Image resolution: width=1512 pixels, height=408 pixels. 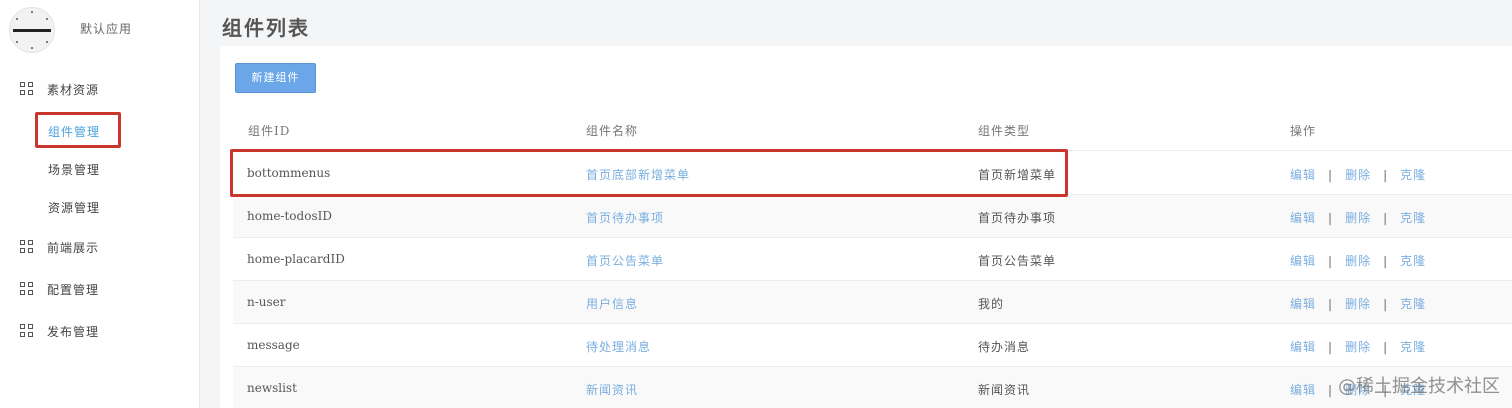 I want to click on app-header: 默认应用, so click(x=100, y=30).